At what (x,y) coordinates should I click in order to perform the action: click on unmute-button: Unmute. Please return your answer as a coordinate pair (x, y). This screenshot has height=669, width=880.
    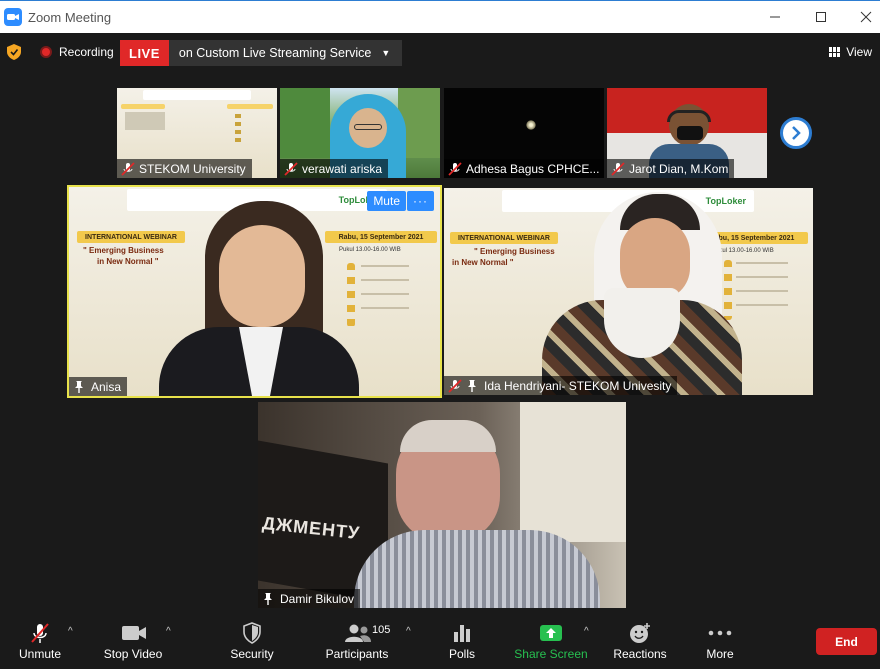
    Looking at the image, I should click on (40, 640).